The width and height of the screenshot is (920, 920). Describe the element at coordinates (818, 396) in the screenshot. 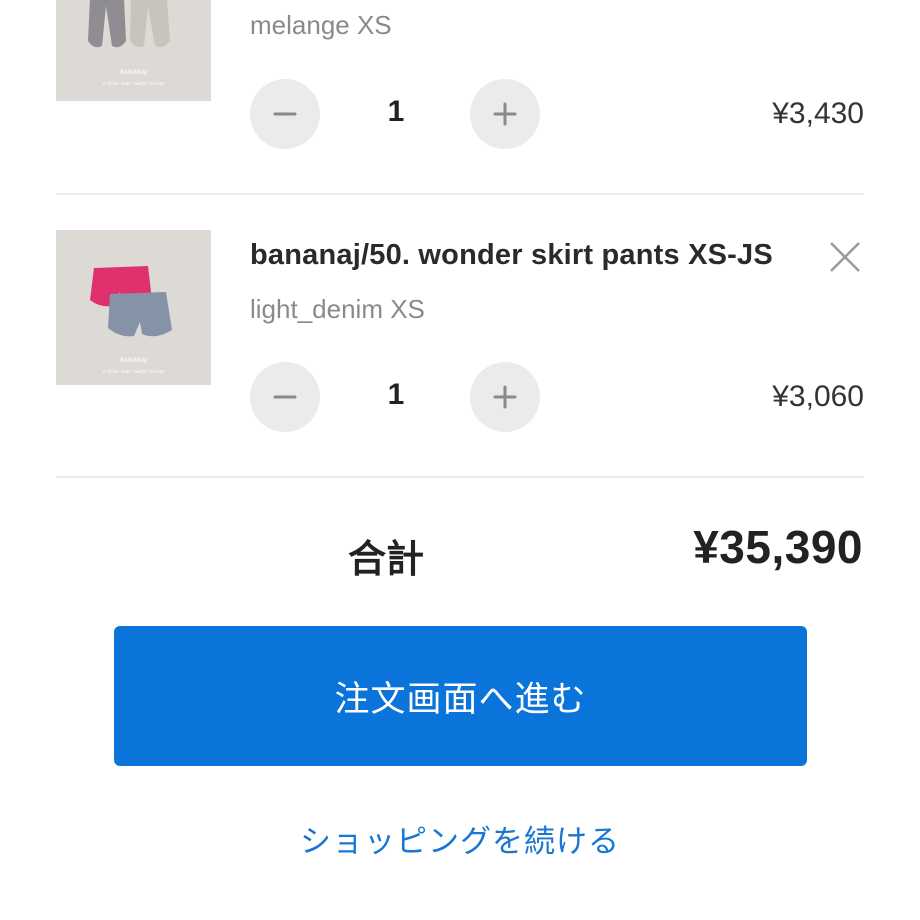

I see `item-price: ¥3,060` at that location.